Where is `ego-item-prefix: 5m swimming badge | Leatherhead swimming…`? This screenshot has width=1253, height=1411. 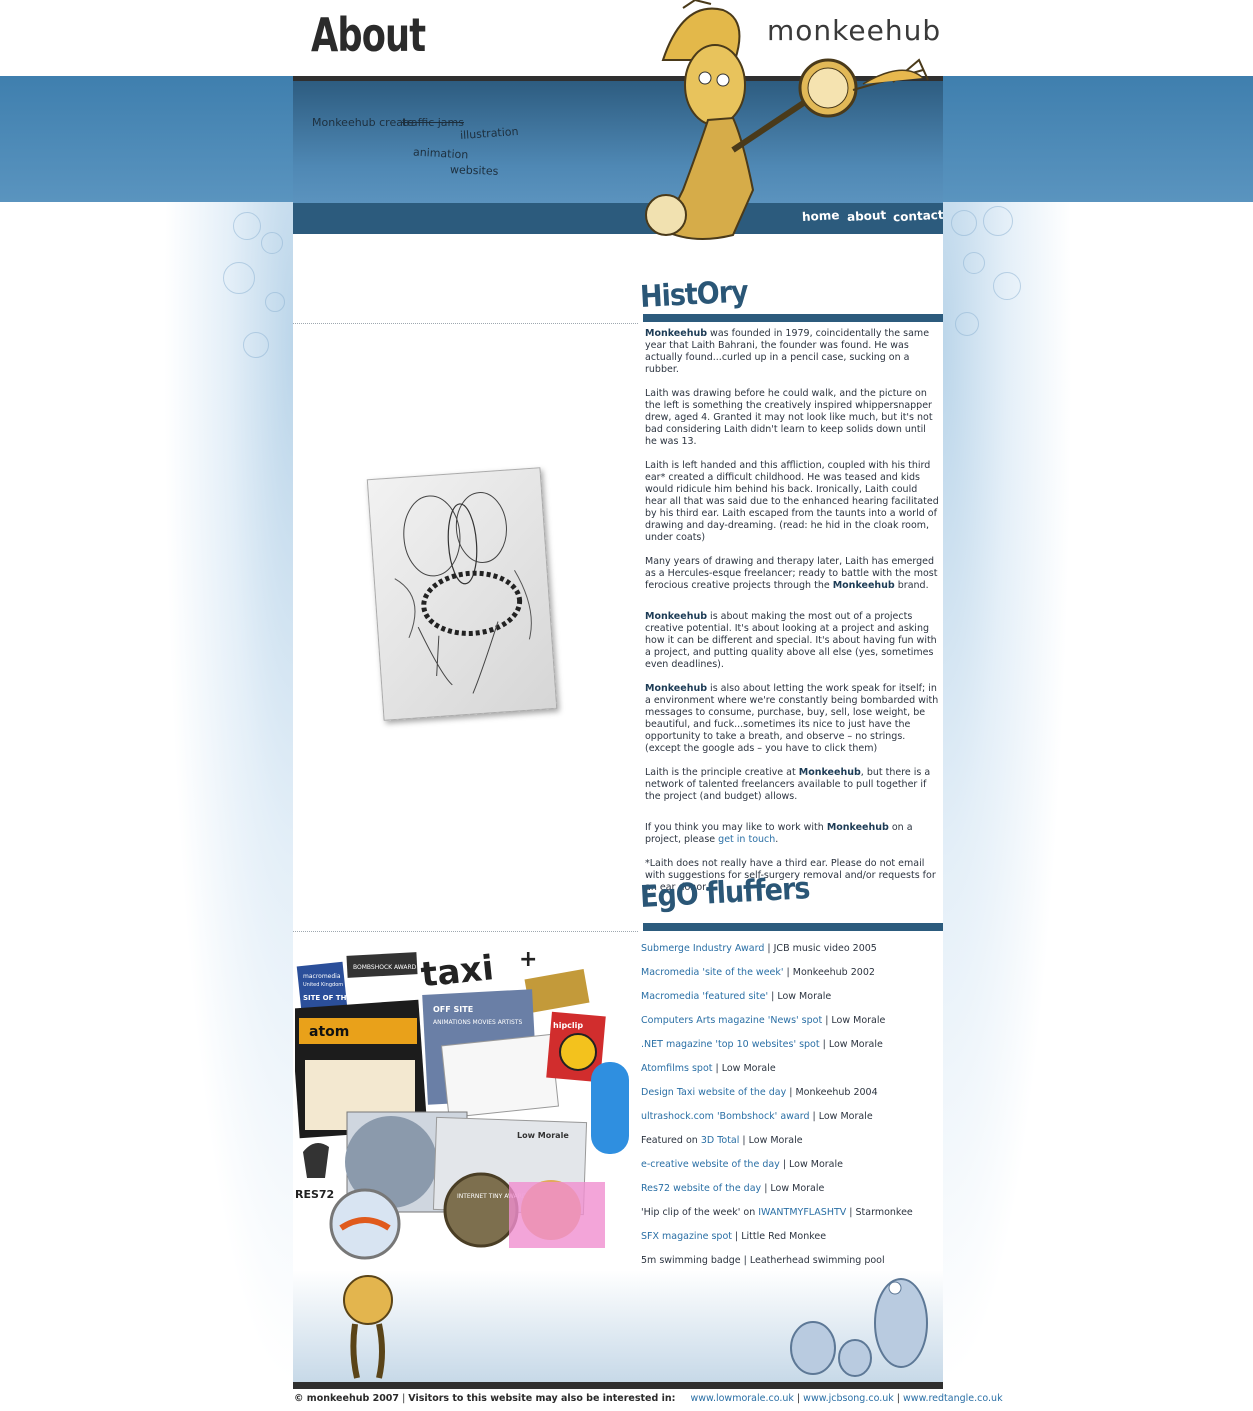
ego-item-prefix: 5m swimming badge | Leatherhead swimming… is located at coordinates (763, 1260).